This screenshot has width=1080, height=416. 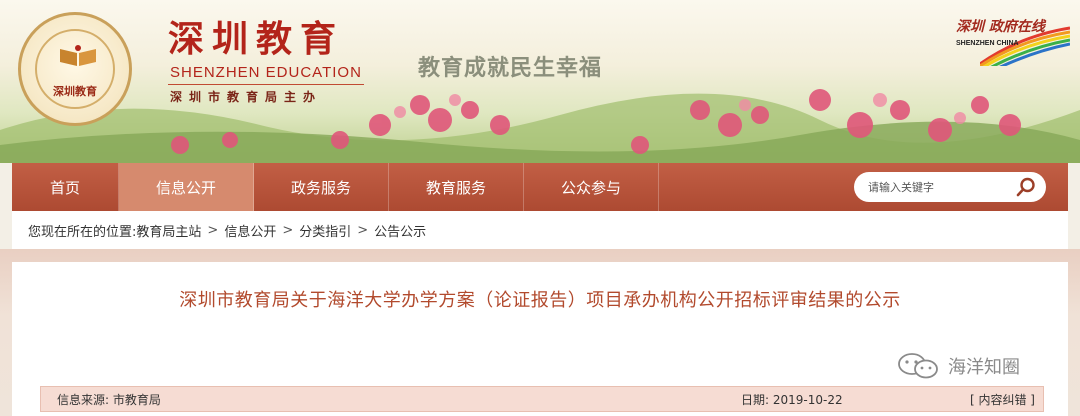 I want to click on report-error-link: [ 内容纠错 ], so click(x=1002, y=399).